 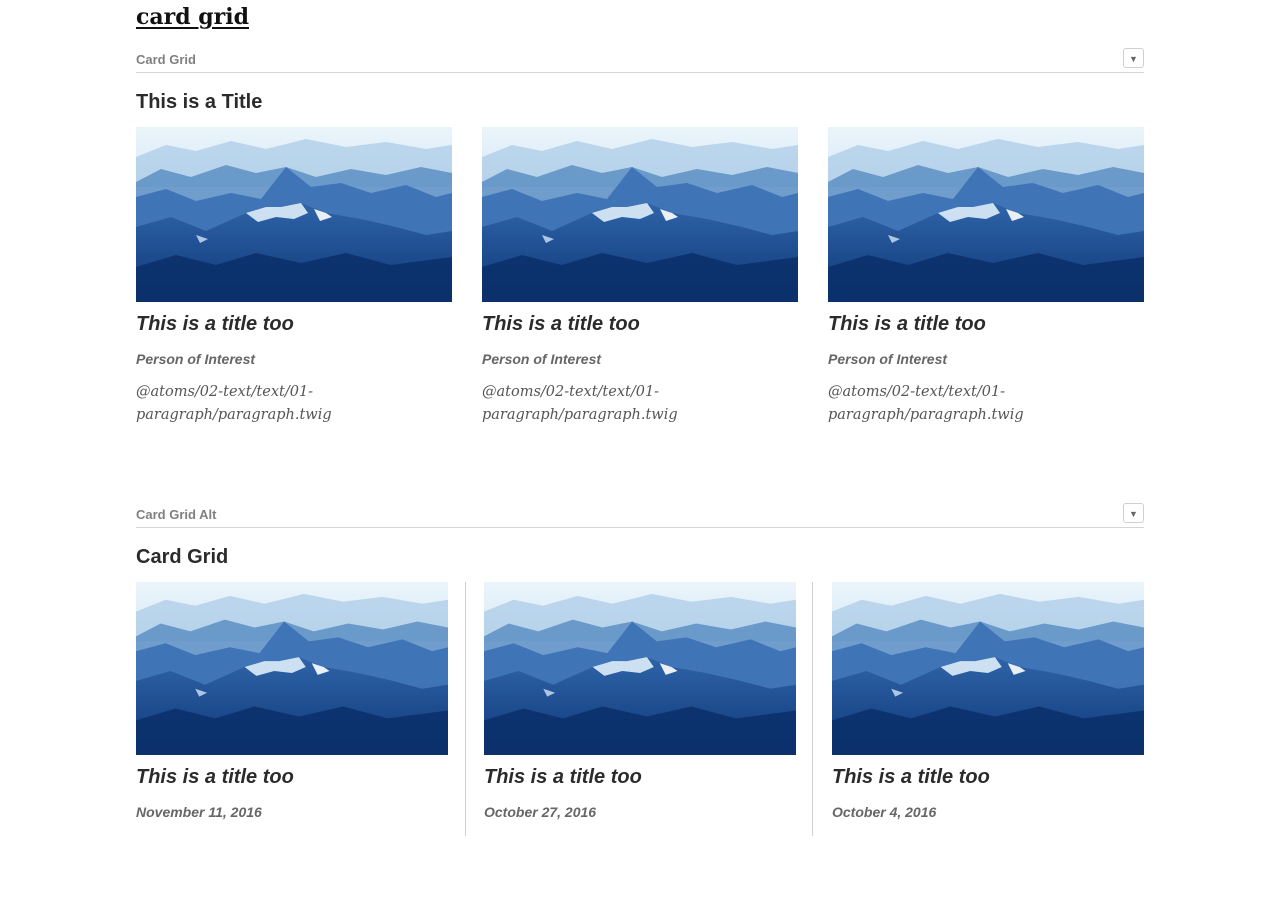 What do you see at coordinates (199, 812) in the screenshot?
I see `card-date: November 11, 2016` at bounding box center [199, 812].